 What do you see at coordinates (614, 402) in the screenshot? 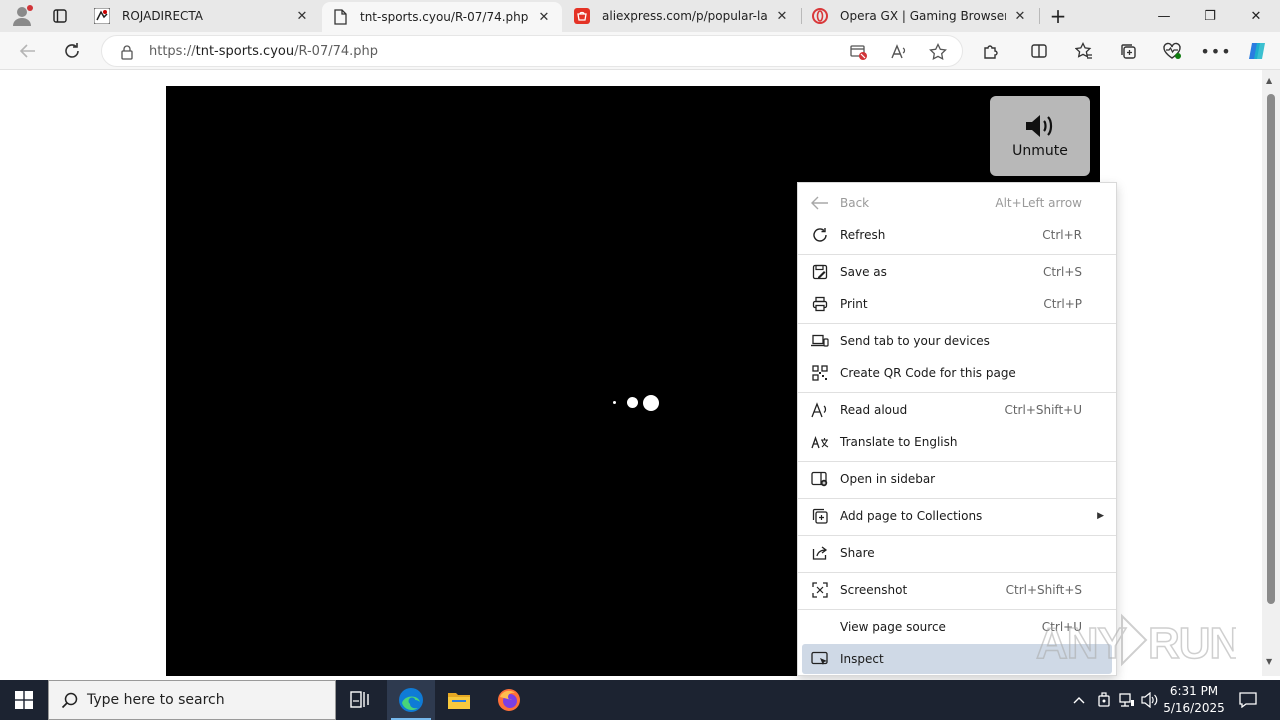
I see `loading-dot-small` at bounding box center [614, 402].